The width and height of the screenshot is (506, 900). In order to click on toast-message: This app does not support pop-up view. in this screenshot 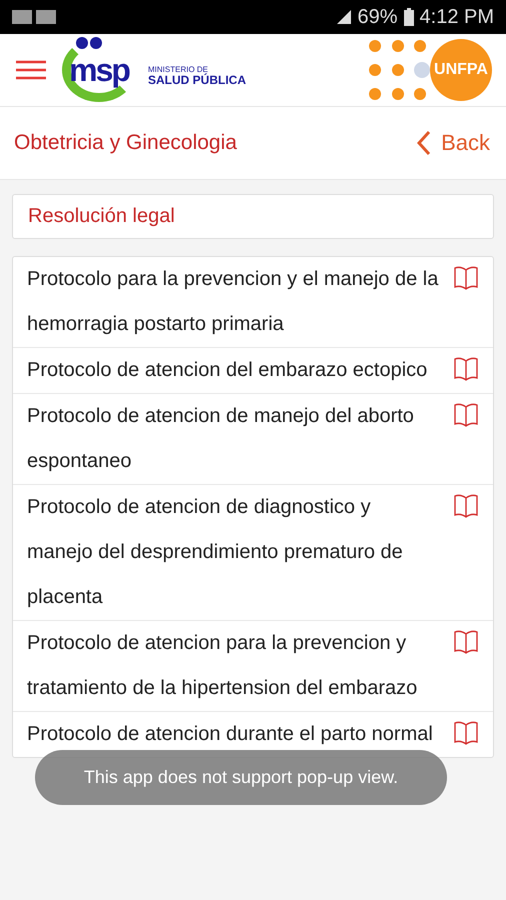, I will do `click(241, 777)`.